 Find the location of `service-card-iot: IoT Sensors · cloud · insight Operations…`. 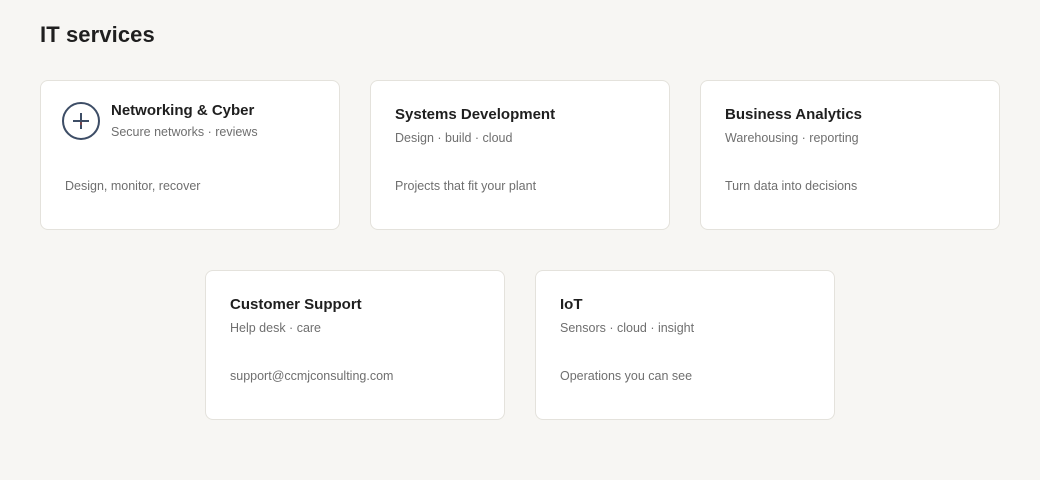

service-card-iot: IoT Sensors · cloud · insight Operations… is located at coordinates (685, 345).